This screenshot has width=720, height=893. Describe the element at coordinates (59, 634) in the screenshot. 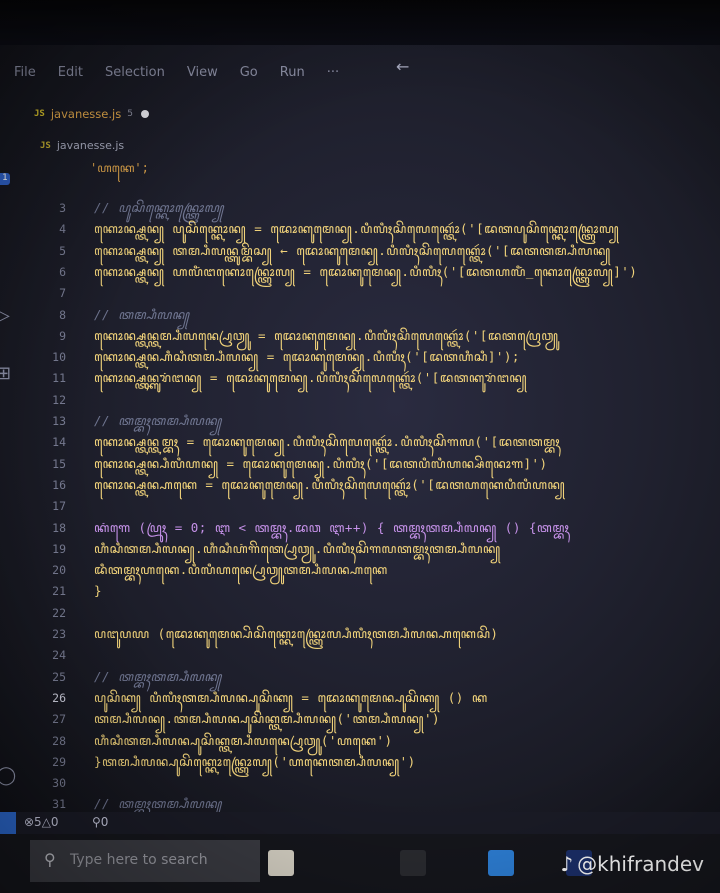

I see `line-number: 23` at that location.